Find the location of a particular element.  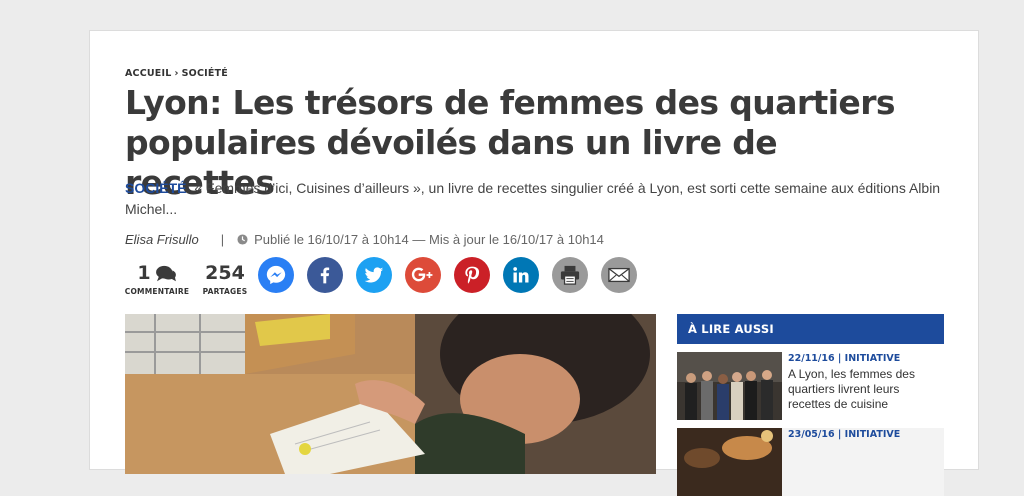

group-photo-thumbnail is located at coordinates (729, 386).